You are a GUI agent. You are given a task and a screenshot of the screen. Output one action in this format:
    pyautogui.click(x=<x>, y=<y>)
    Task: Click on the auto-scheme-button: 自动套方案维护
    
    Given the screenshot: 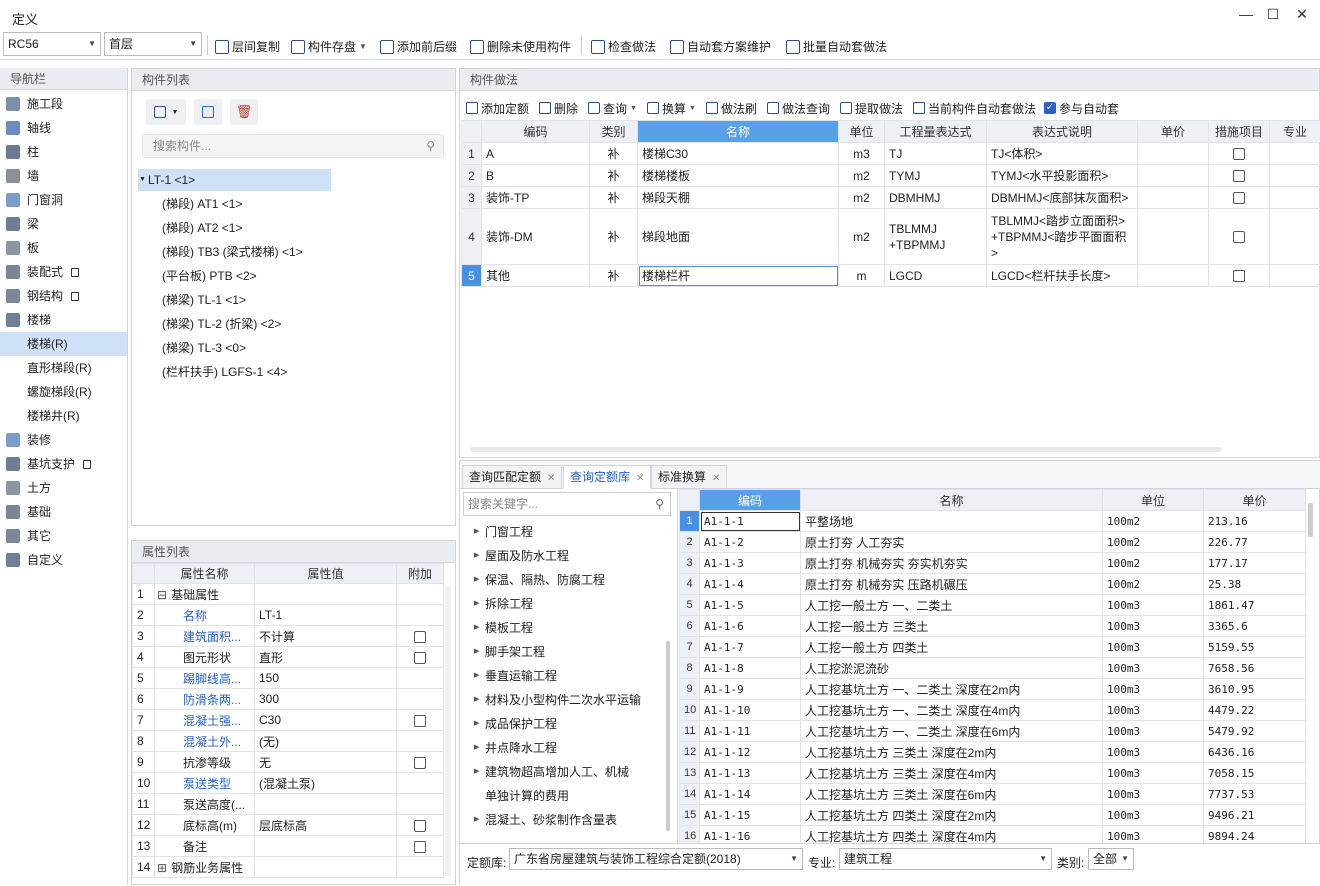 What is the action you would take?
    pyautogui.click(x=720, y=46)
    